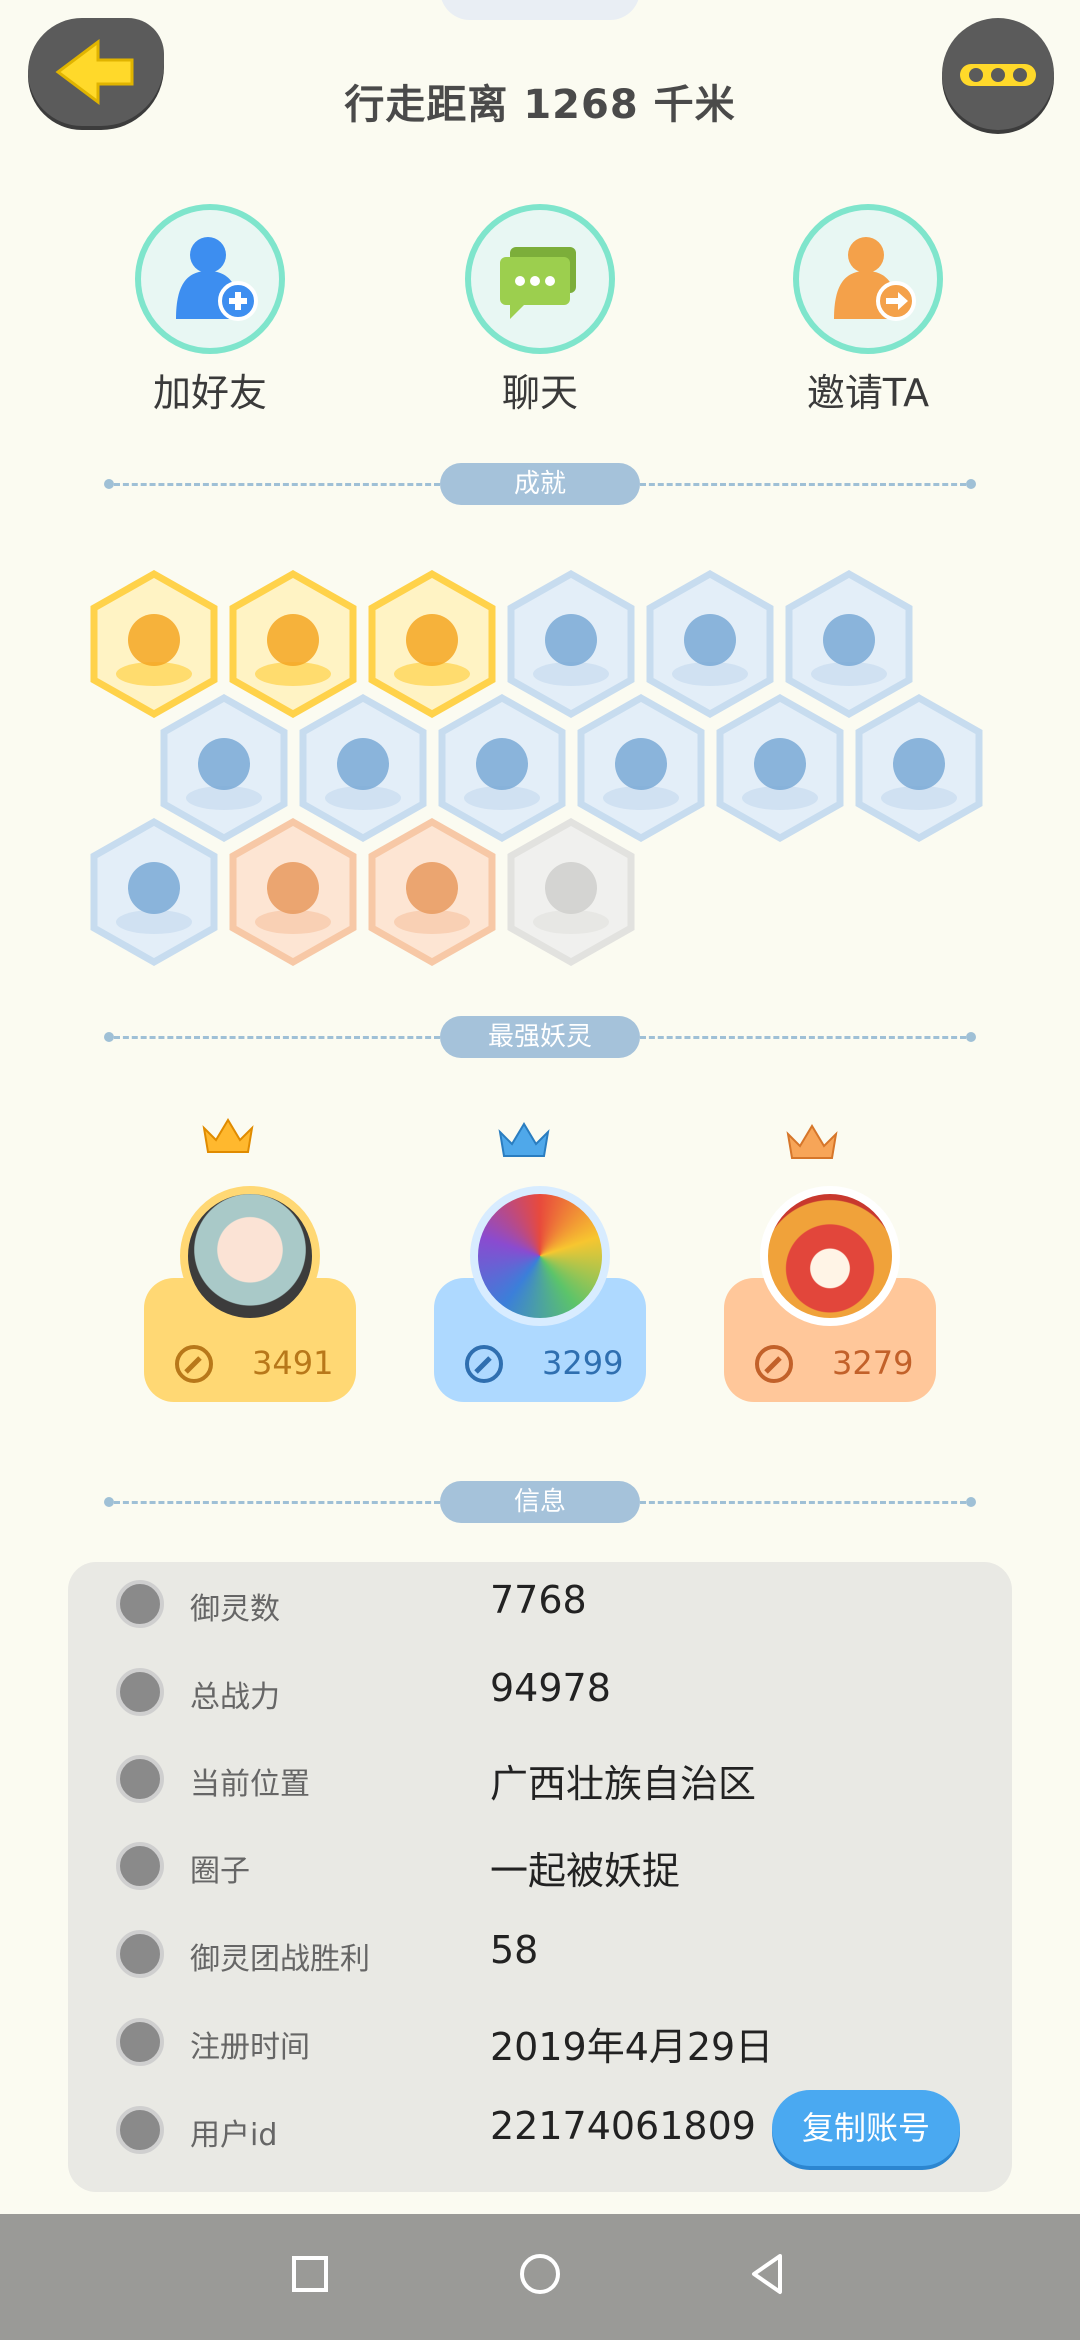 The width and height of the screenshot is (1080, 2340). I want to click on id-card-icon, so click(140, 2130).